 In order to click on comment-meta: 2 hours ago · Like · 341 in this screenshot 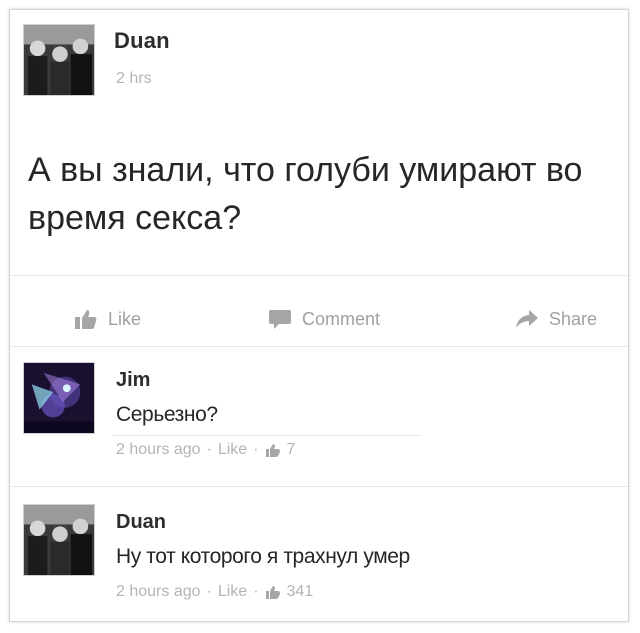, I will do `click(214, 592)`.